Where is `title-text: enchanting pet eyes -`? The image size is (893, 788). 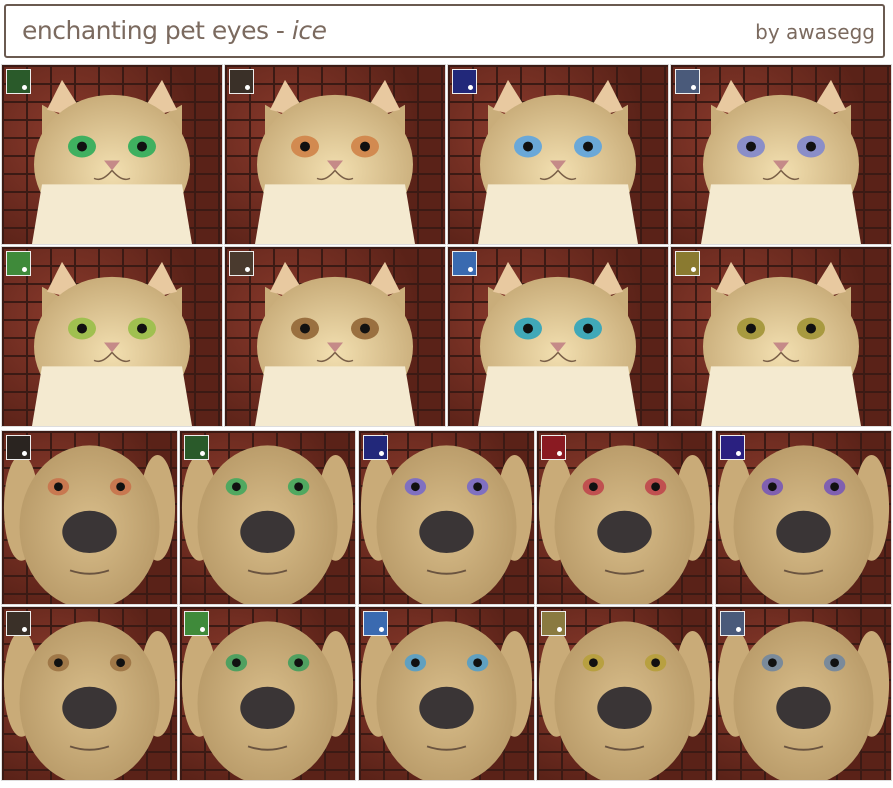 title-text: enchanting pet eyes - is located at coordinates (157, 30).